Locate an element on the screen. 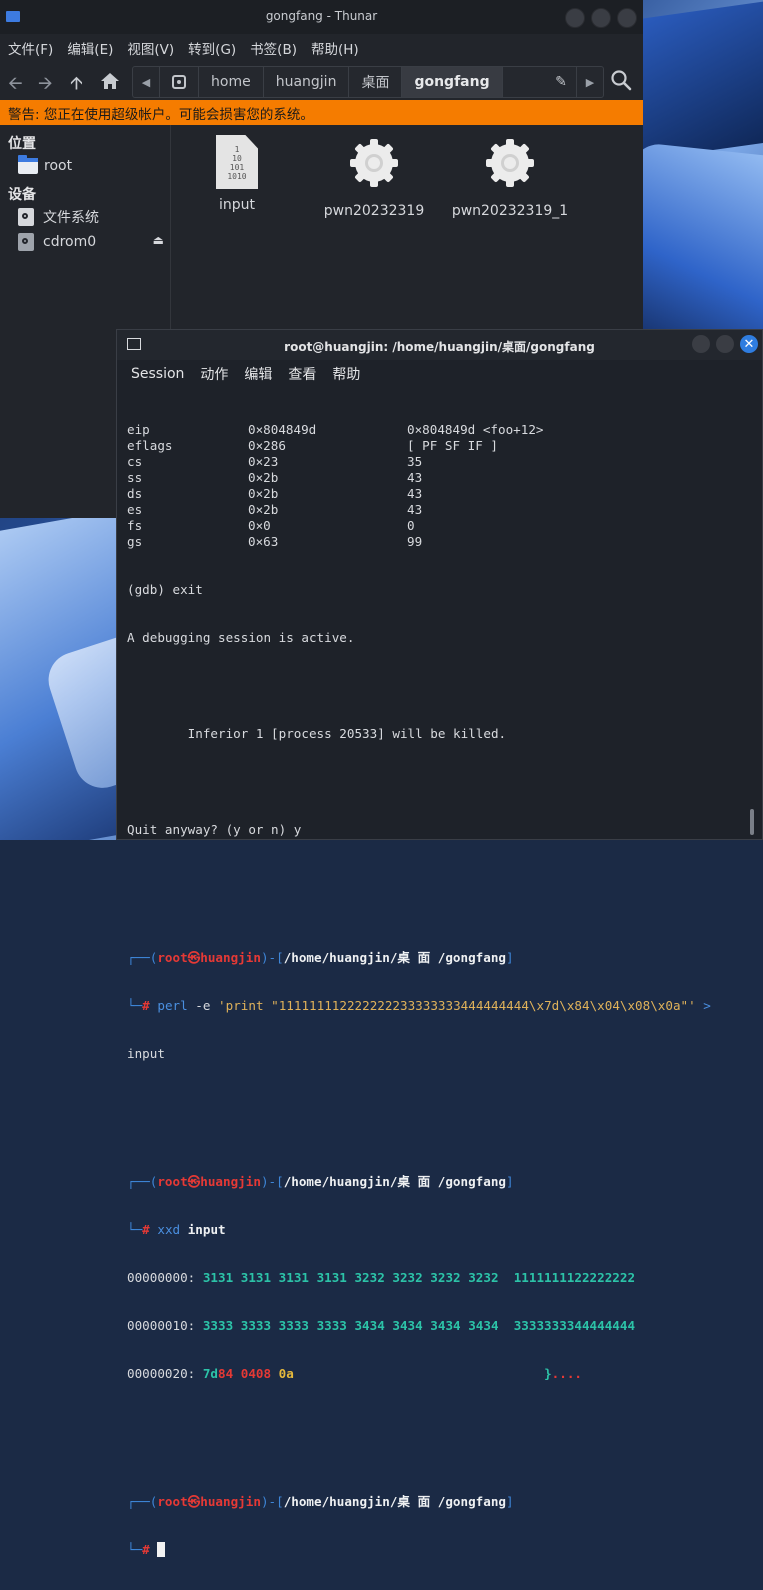  register-row: ss 0×2b 43 is located at coordinates (275, 477).